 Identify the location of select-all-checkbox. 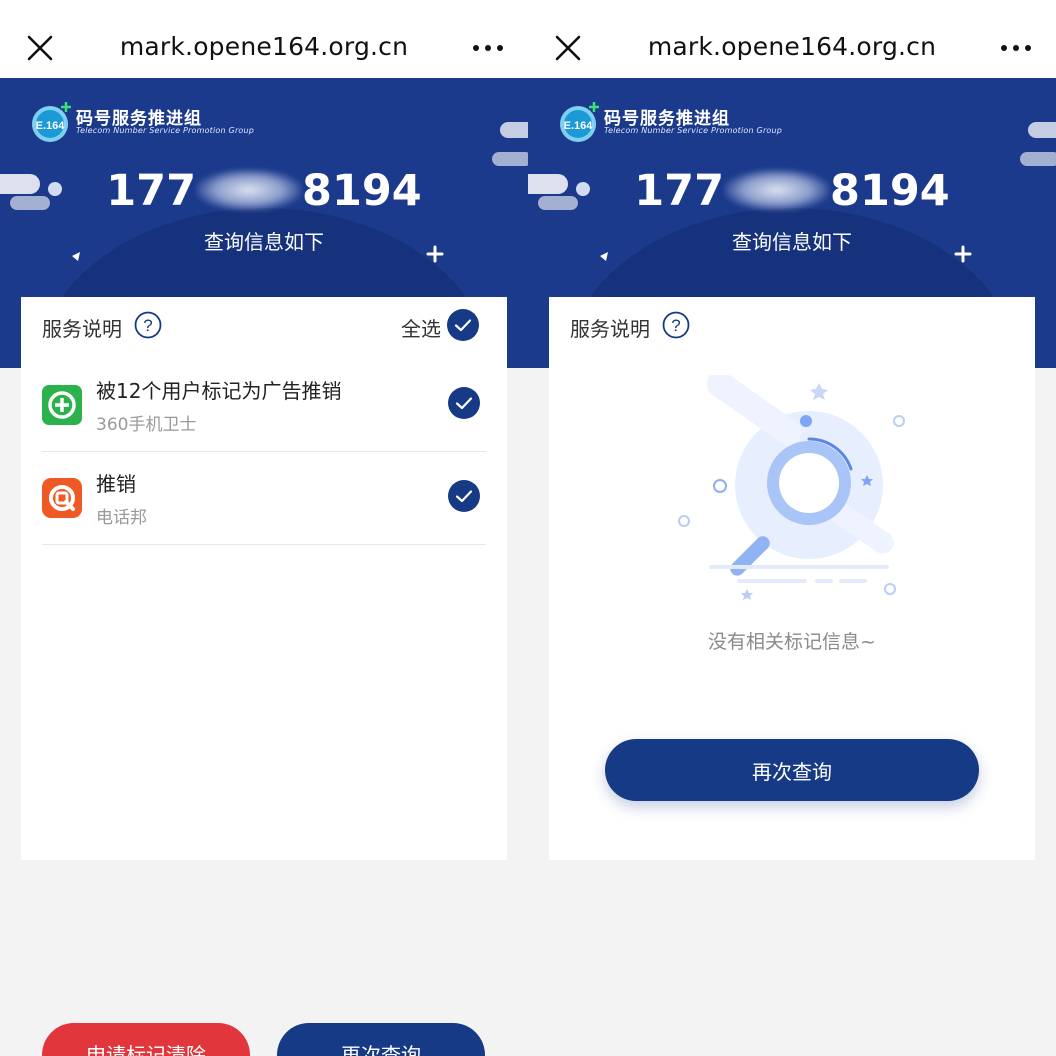
(463, 325).